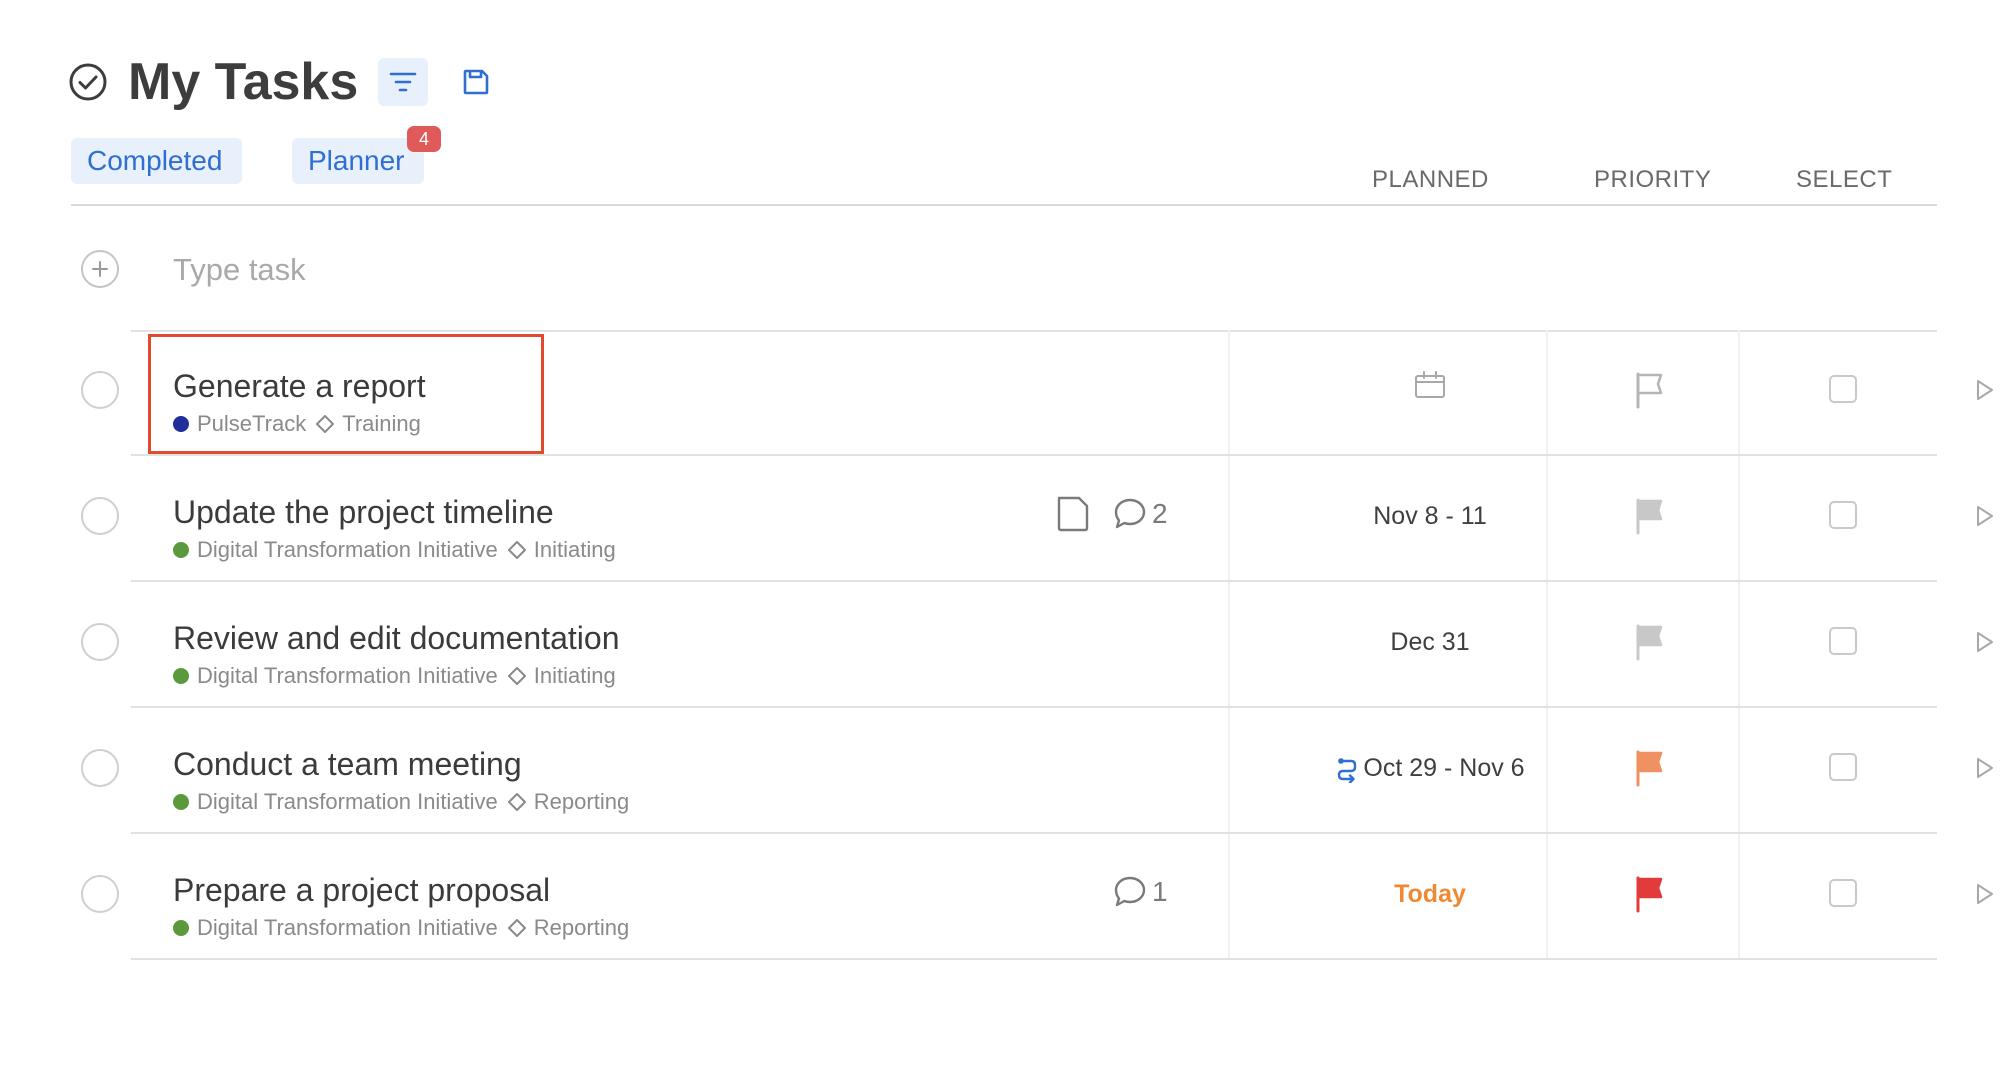 This screenshot has width=2012, height=1076. Describe the element at coordinates (363, 512) in the screenshot. I see `task-title: Update the project timeline` at that location.